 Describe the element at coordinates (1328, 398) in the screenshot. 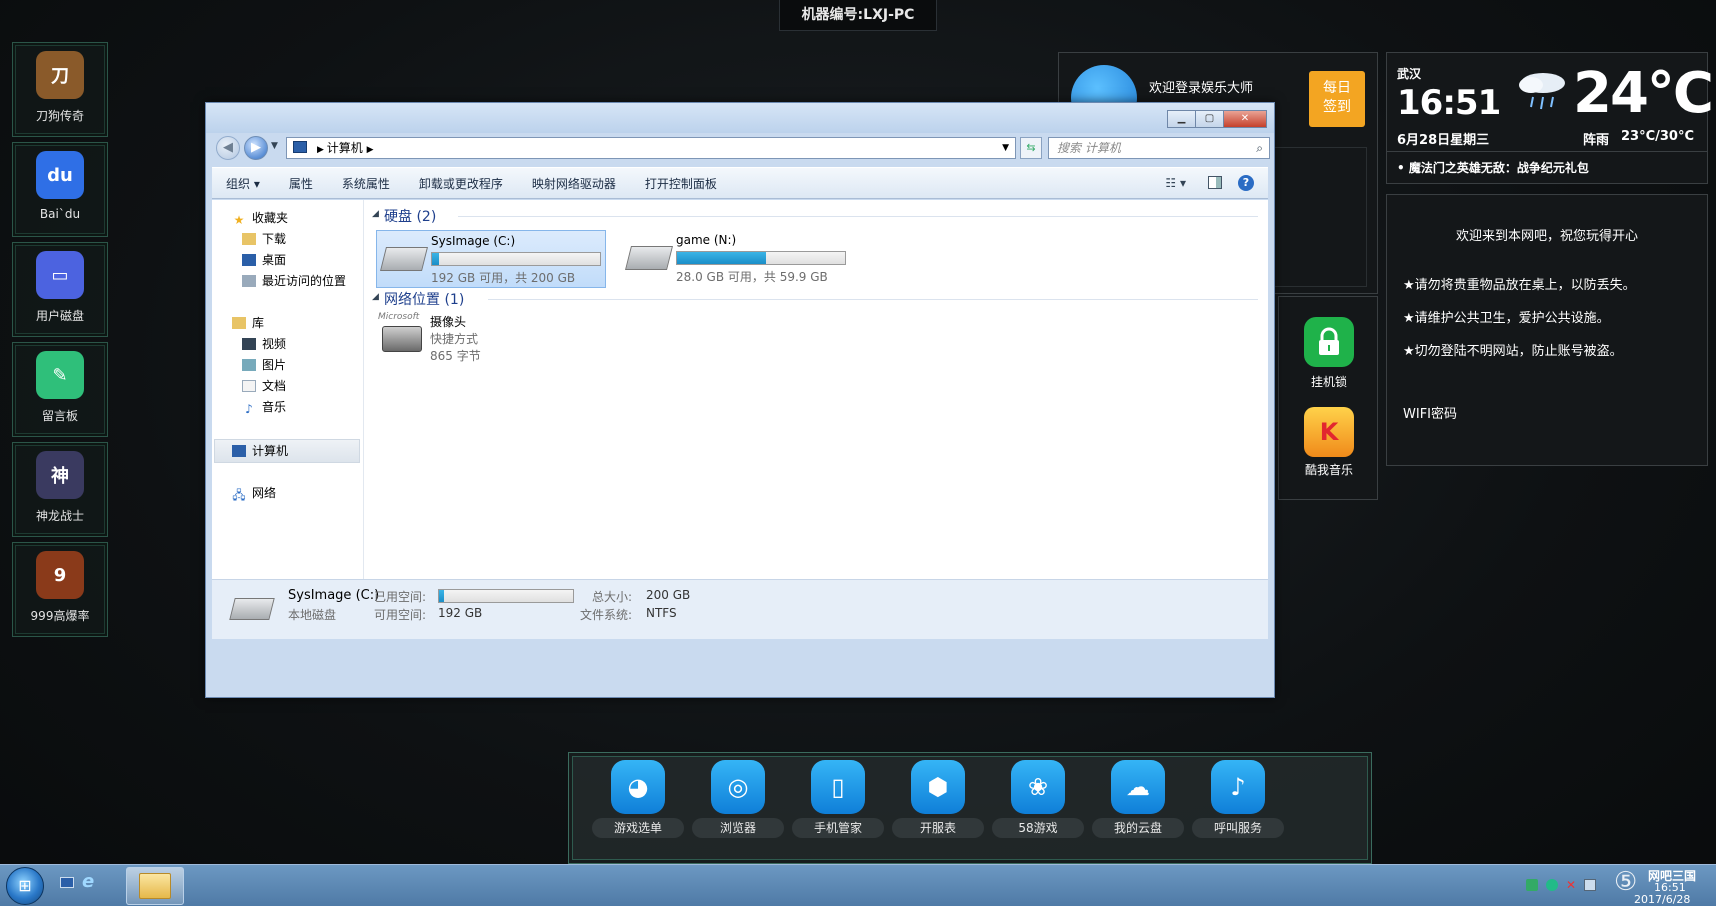

I see `side-app-panel: 挂机锁 K 酷我音乐` at that location.